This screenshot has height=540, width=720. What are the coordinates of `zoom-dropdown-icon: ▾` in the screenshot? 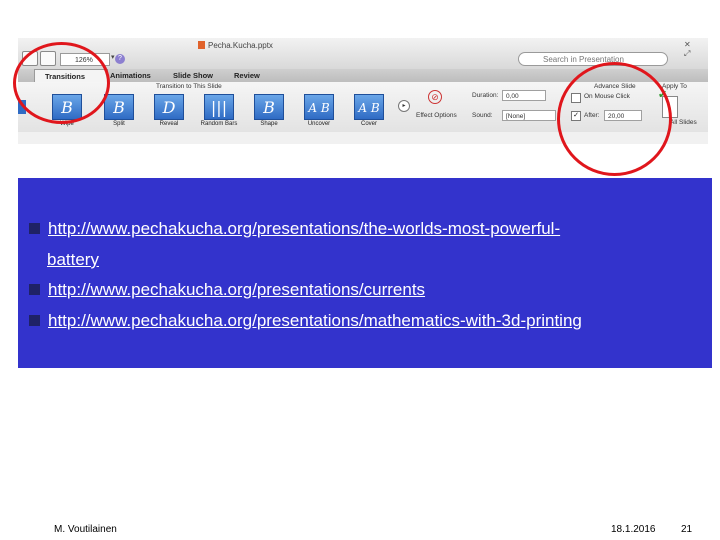 It's located at (113, 57).